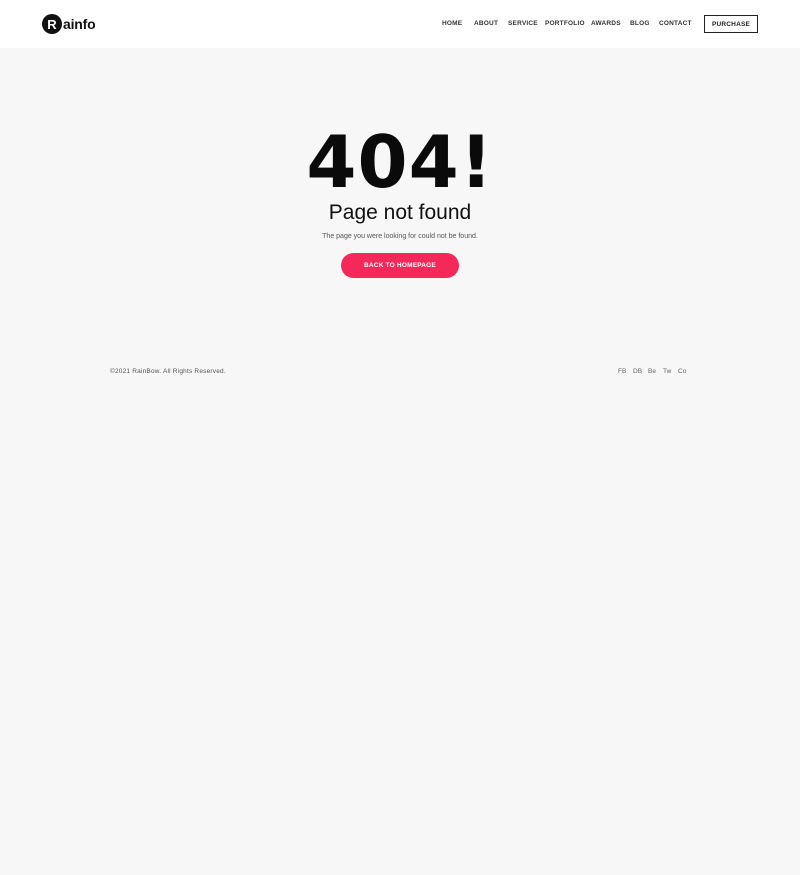  What do you see at coordinates (523, 23) in the screenshot?
I see `nav-item-service: SERVICE` at bounding box center [523, 23].